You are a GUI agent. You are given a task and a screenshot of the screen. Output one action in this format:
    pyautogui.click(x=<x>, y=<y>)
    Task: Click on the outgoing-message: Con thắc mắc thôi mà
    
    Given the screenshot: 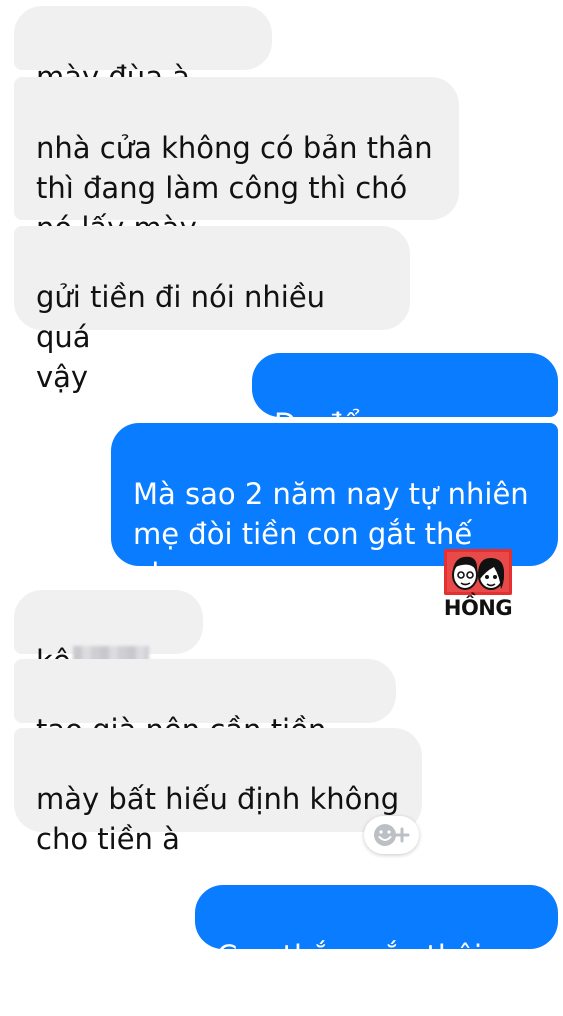 What is the action you would take?
    pyautogui.click(x=376, y=949)
    